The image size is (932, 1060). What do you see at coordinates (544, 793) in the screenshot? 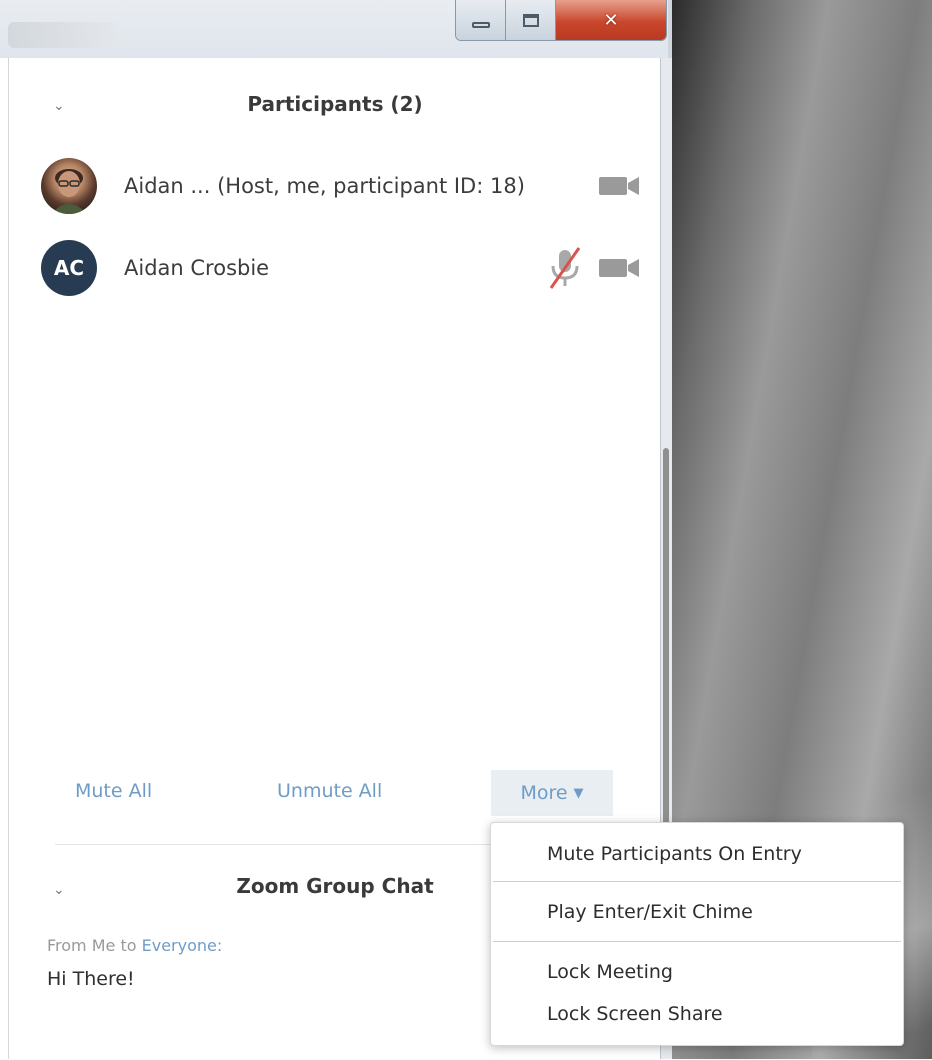
I see `more-label: More` at bounding box center [544, 793].